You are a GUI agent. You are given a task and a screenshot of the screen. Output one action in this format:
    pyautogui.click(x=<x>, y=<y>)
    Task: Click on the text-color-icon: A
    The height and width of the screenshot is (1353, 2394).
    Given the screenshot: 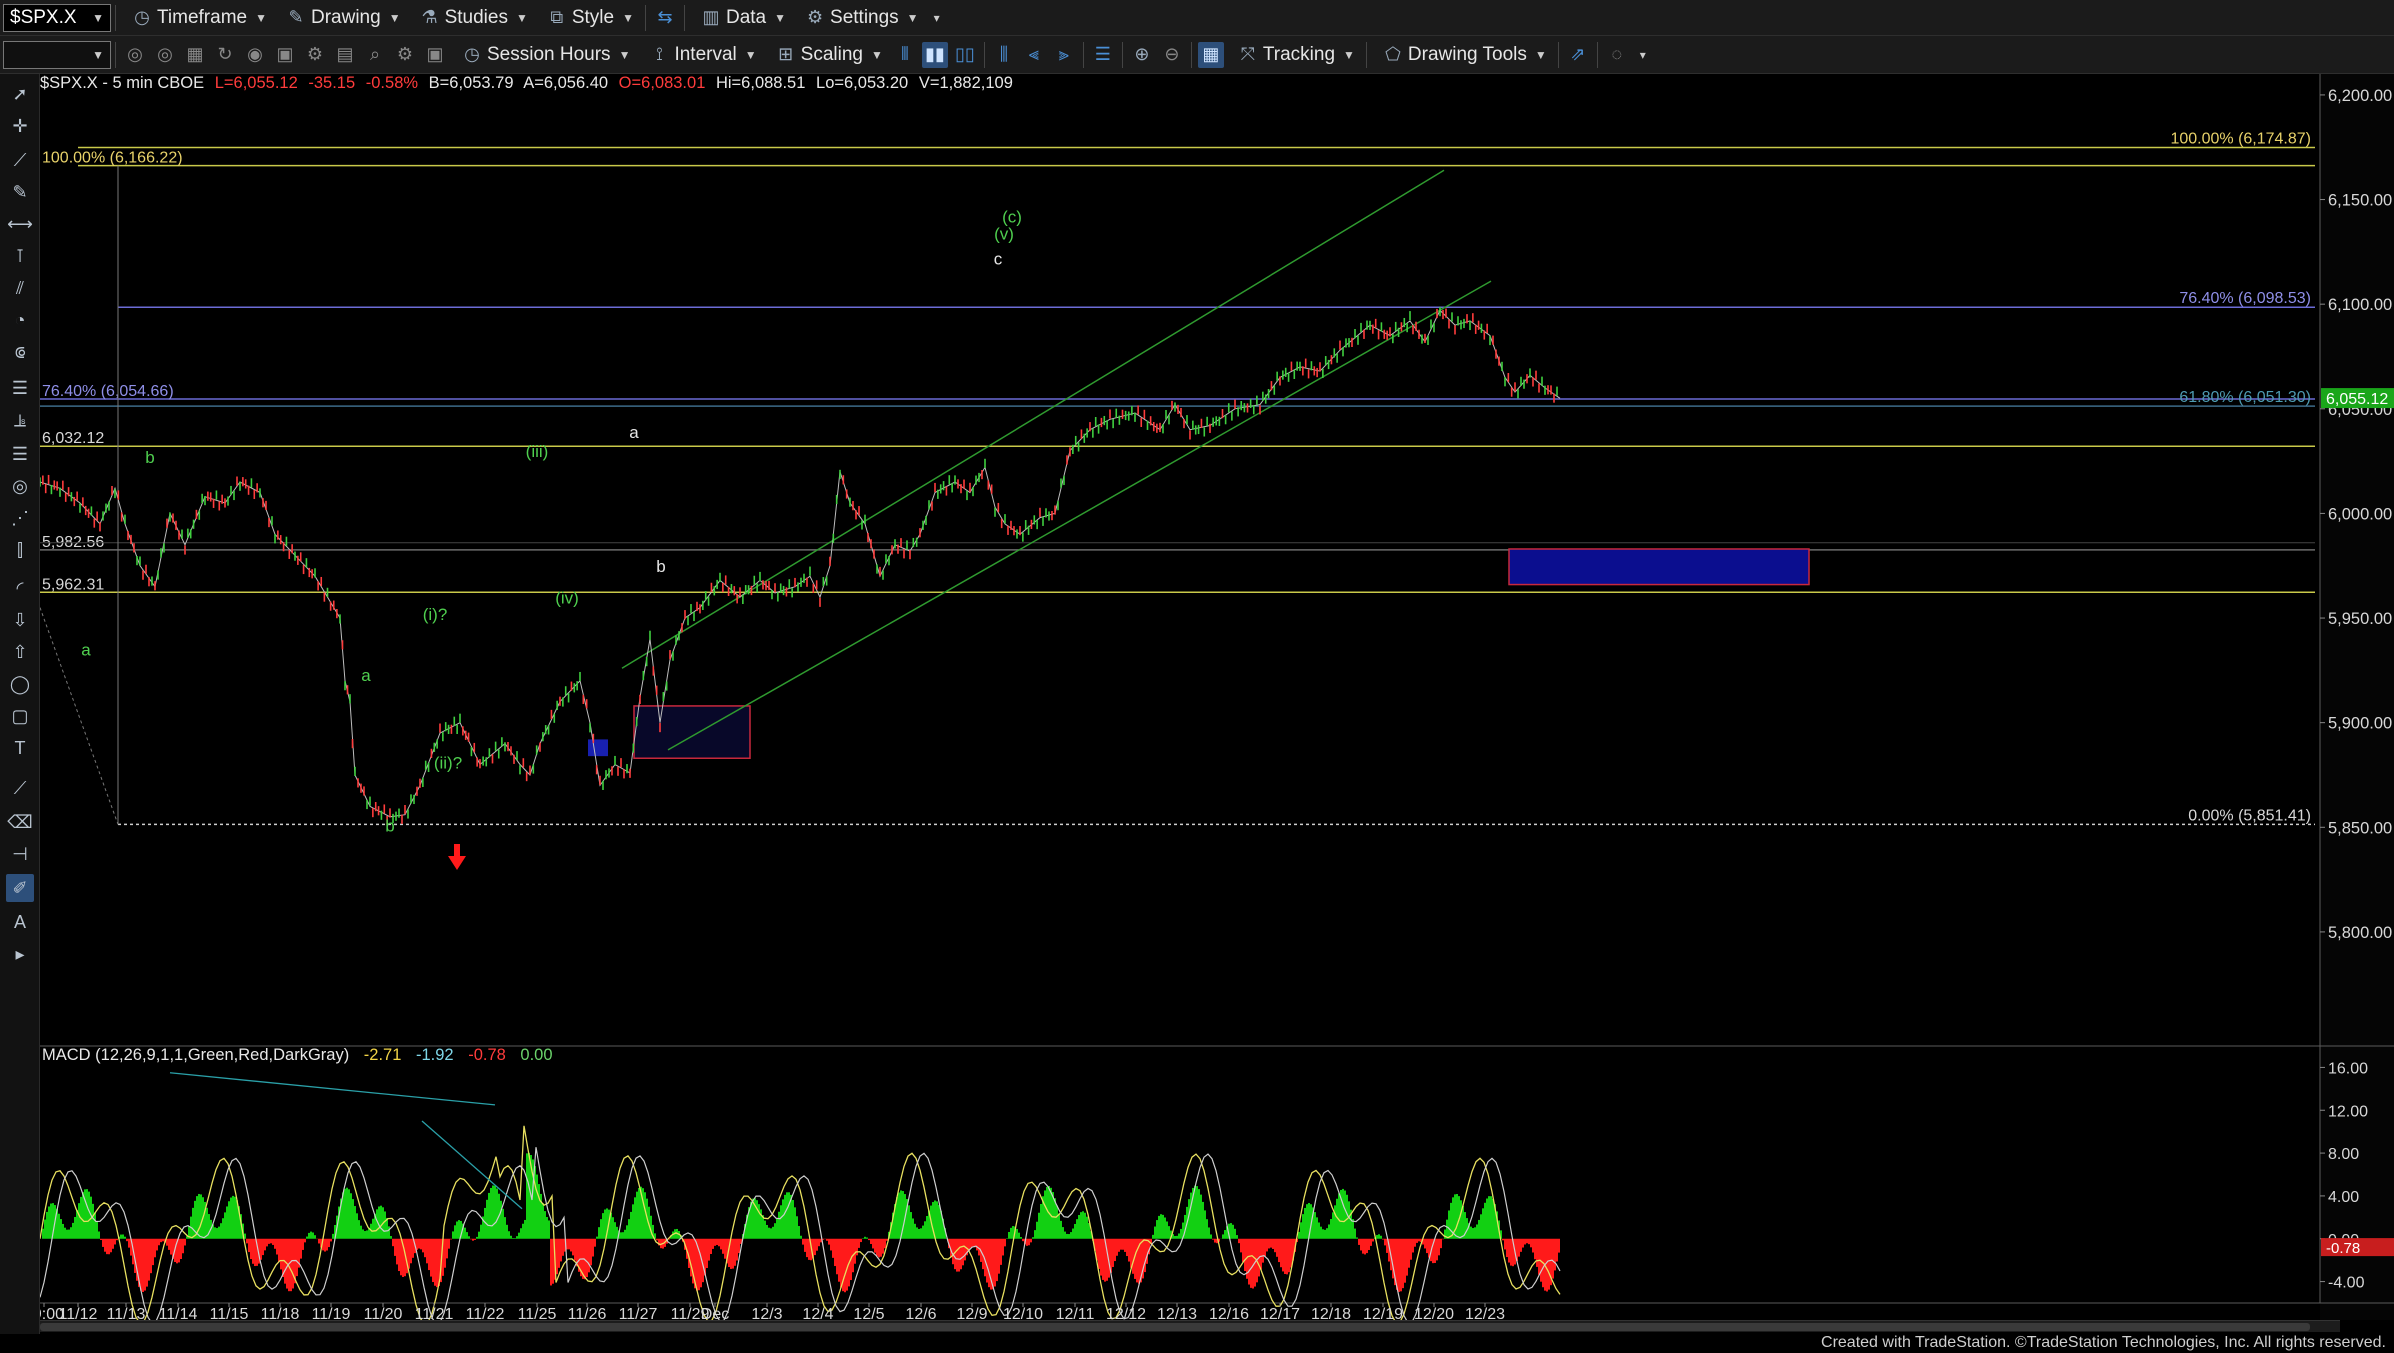 What is the action you would take?
    pyautogui.click(x=20, y=922)
    